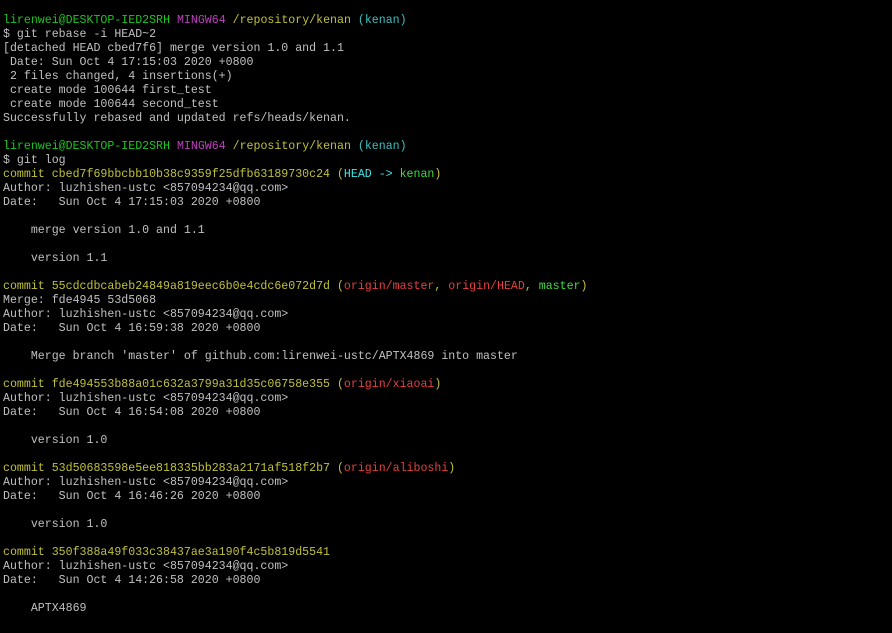  Describe the element at coordinates (295, 91) in the screenshot. I see `output-line: create mode 100644 first_test` at that location.